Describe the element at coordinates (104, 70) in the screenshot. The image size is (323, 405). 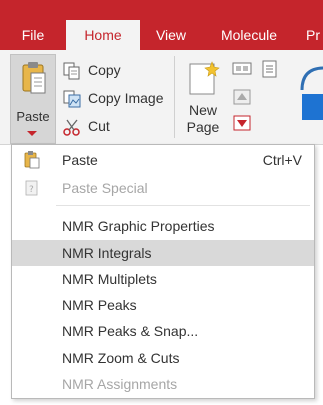
I see `copy-label: Copy` at that location.